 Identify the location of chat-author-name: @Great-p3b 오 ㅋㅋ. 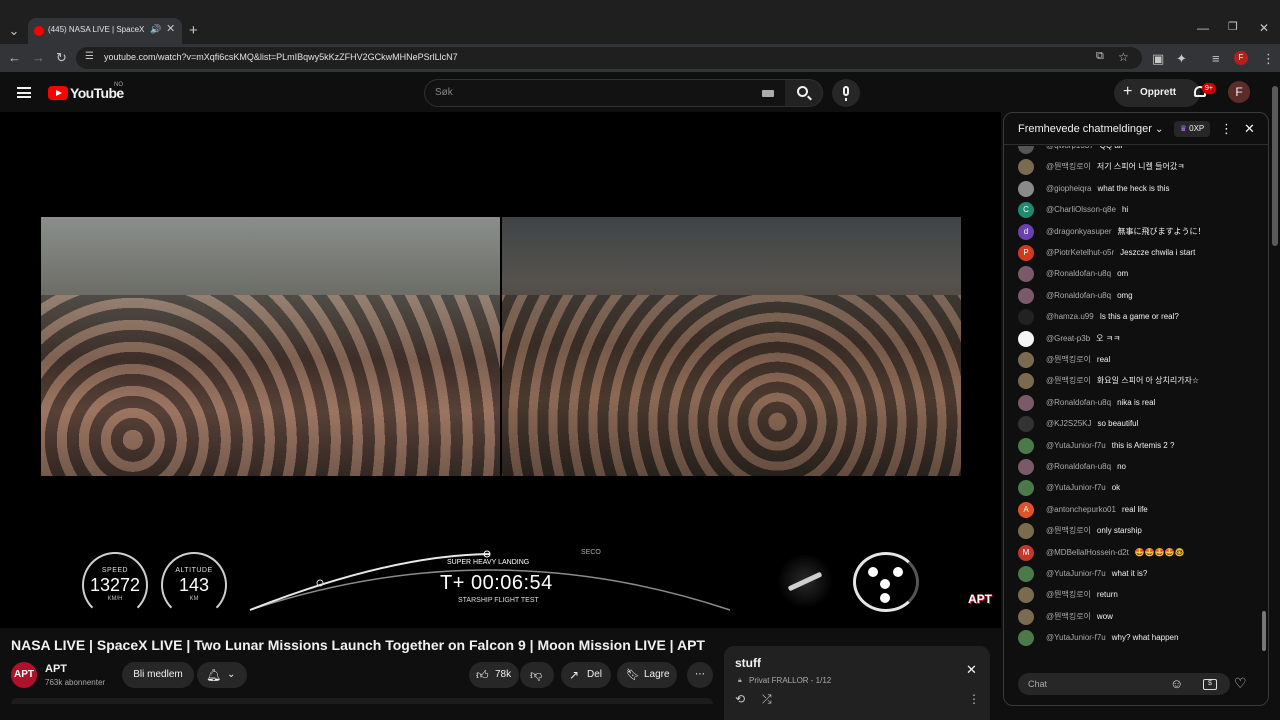
(1083, 339).